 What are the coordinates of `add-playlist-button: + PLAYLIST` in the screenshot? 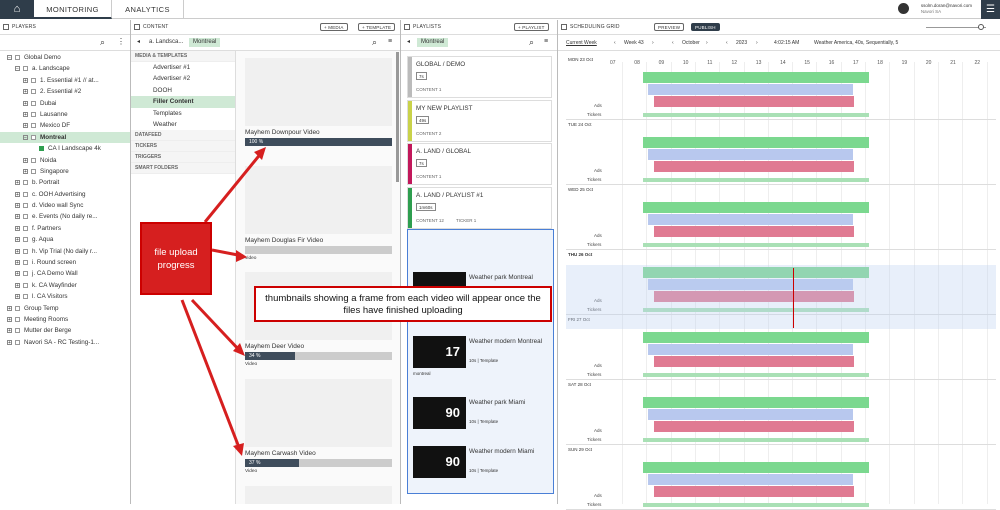 It's located at (531, 27).